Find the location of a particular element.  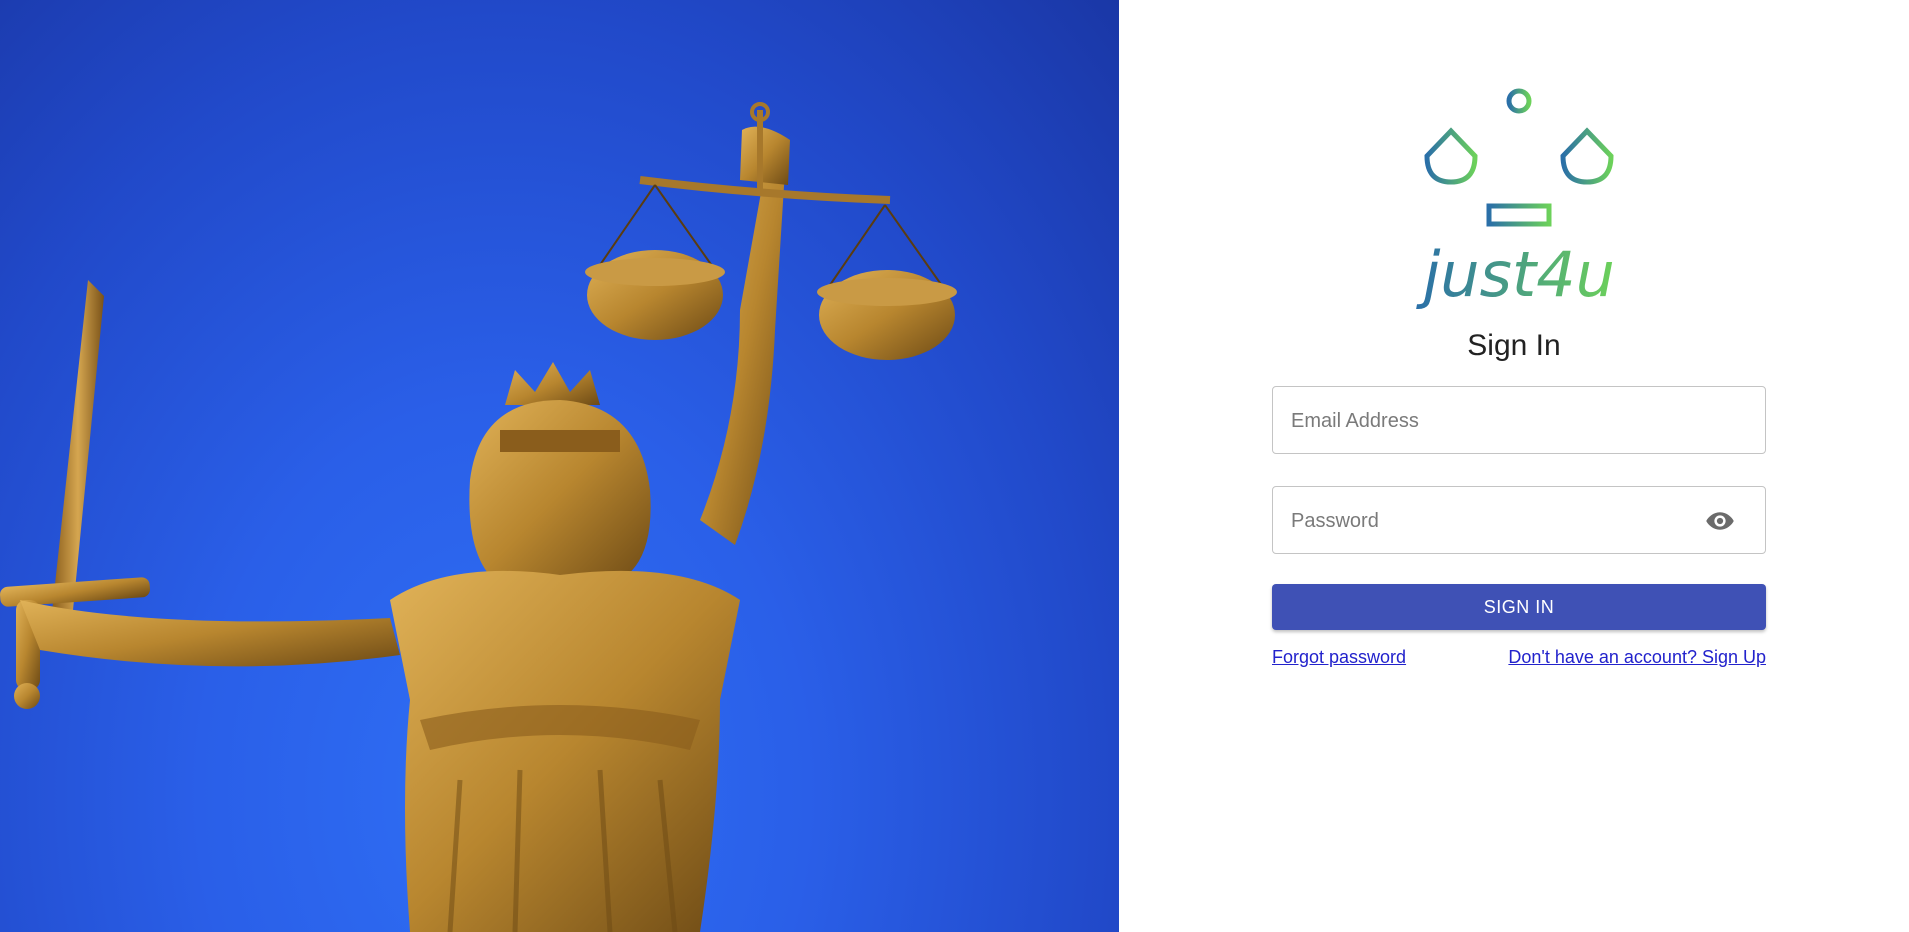

forgot-password-link: Forgot password is located at coordinates (1339, 657).